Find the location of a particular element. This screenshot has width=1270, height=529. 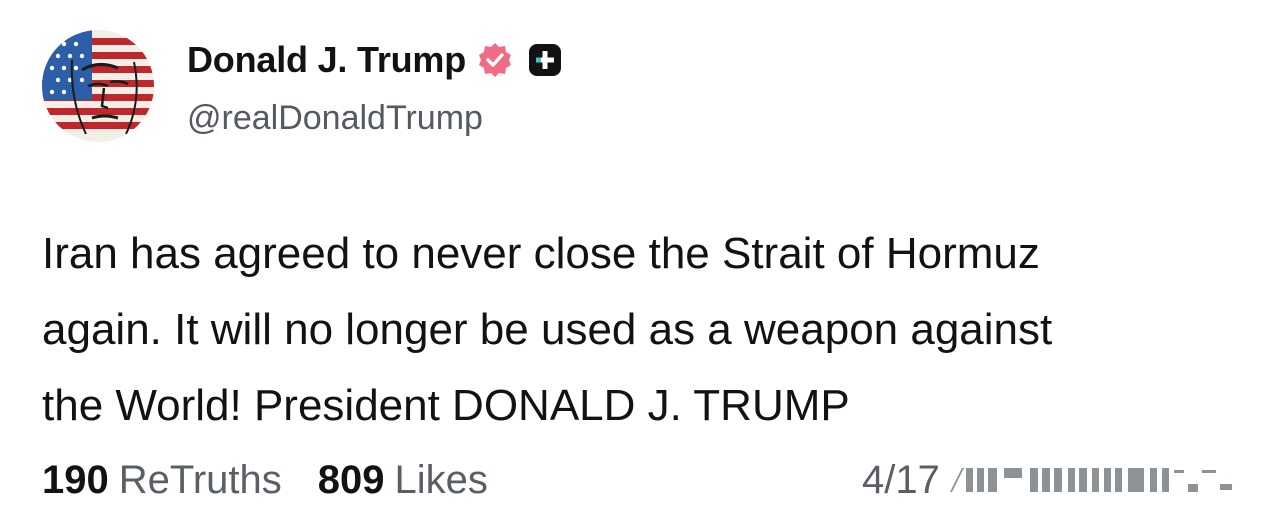

avatar is located at coordinates (98, 86).